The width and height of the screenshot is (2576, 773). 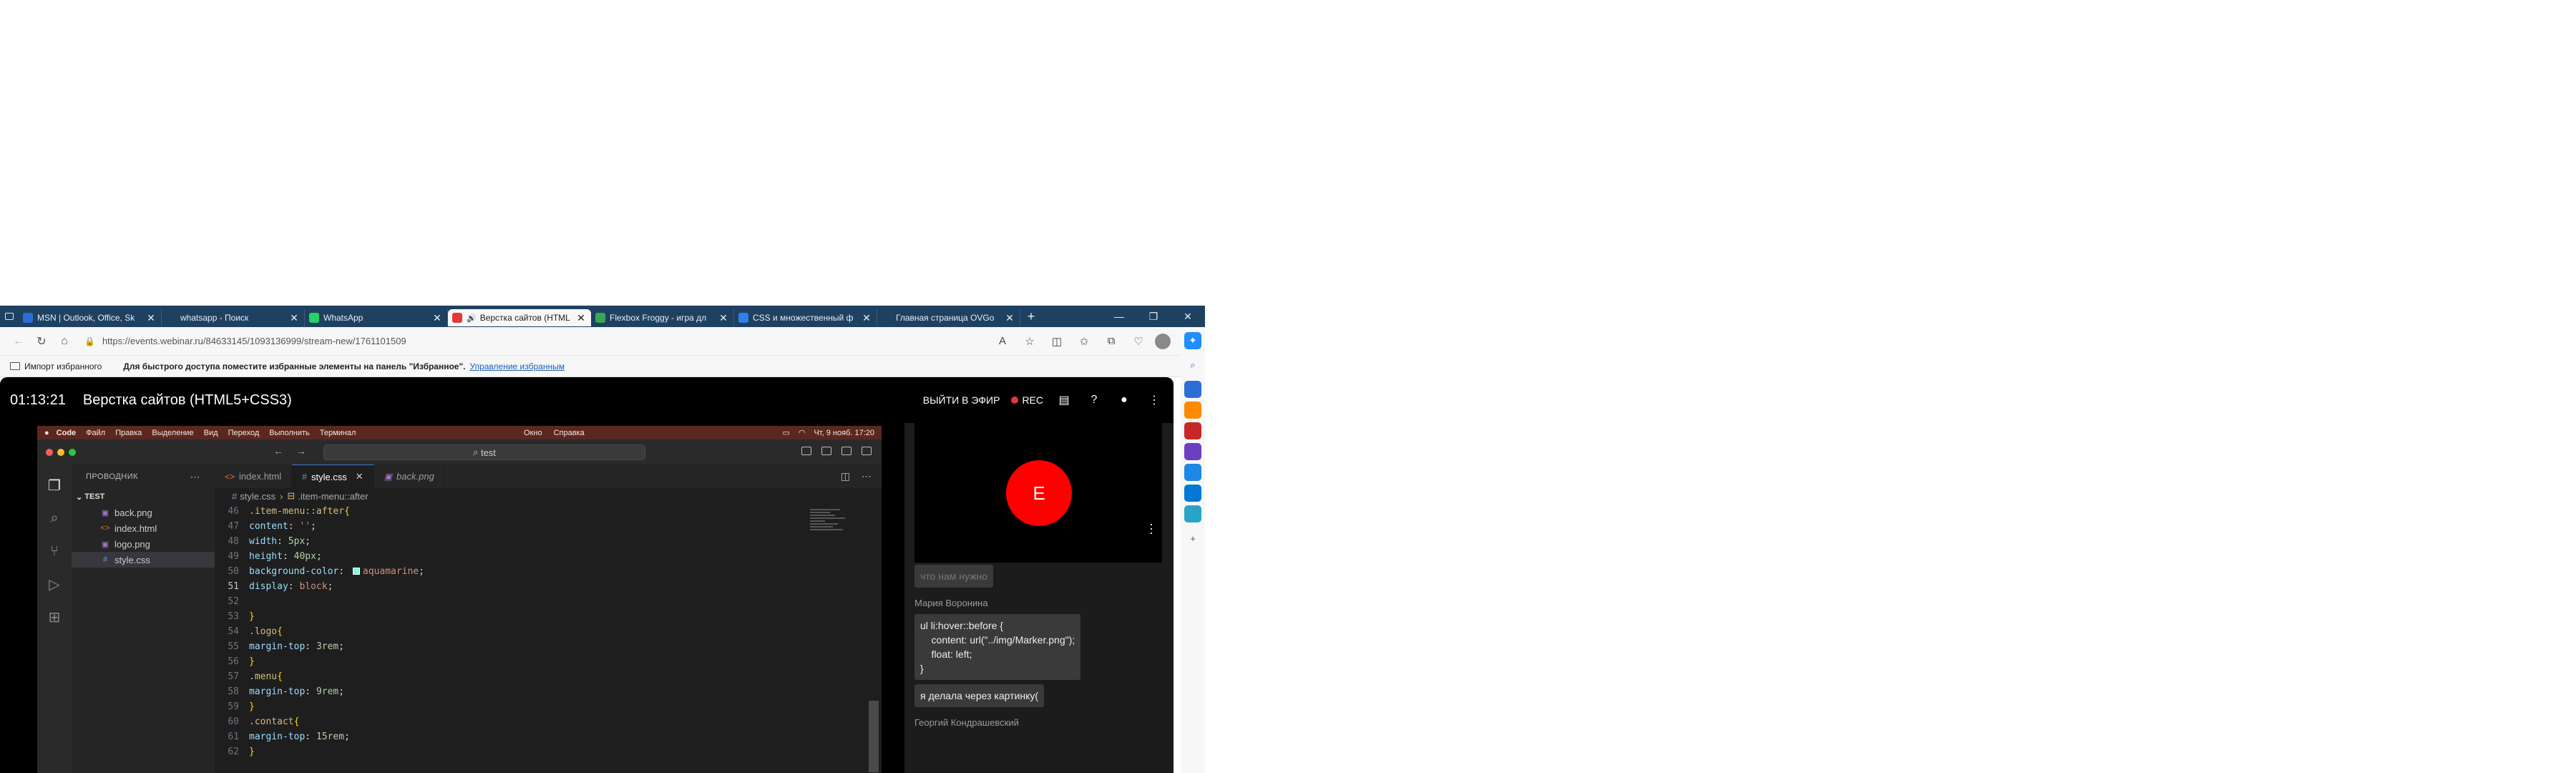 What do you see at coordinates (1064, 400) in the screenshot?
I see `chat-icon: ▤` at bounding box center [1064, 400].